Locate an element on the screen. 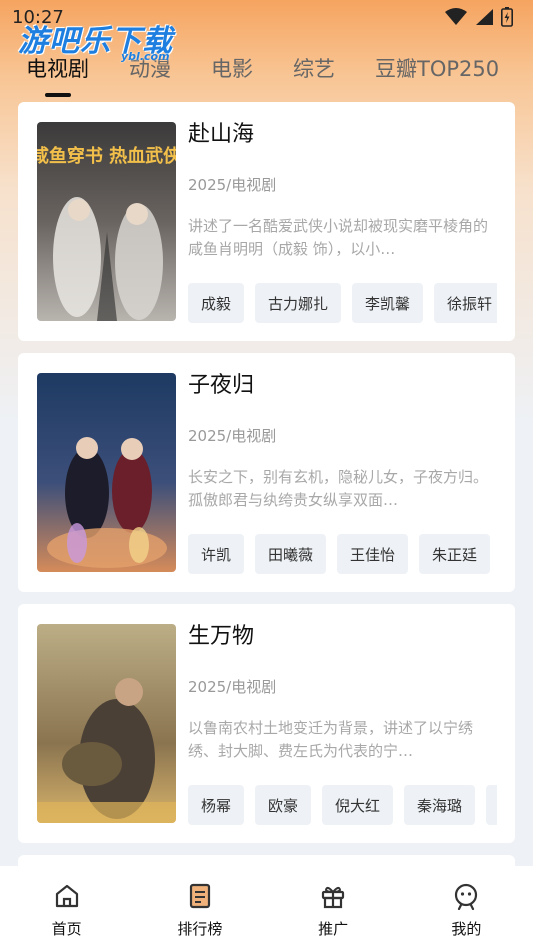 The height and width of the screenshot is (948, 533). tab-movie: 电影 is located at coordinates (232, 68).